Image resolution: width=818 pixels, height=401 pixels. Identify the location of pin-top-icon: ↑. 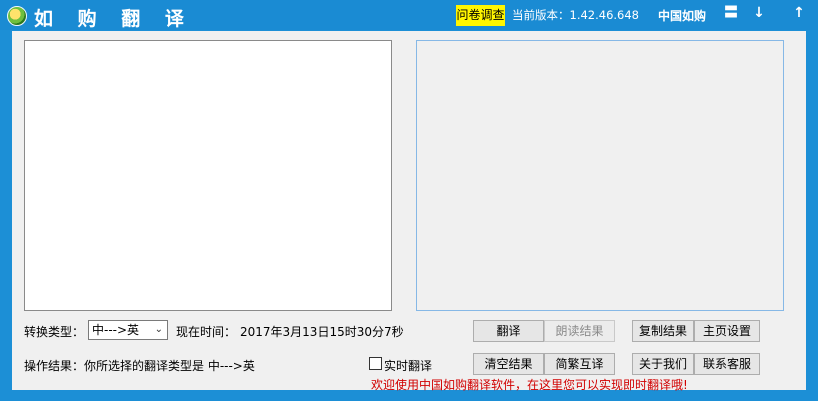
(799, 13).